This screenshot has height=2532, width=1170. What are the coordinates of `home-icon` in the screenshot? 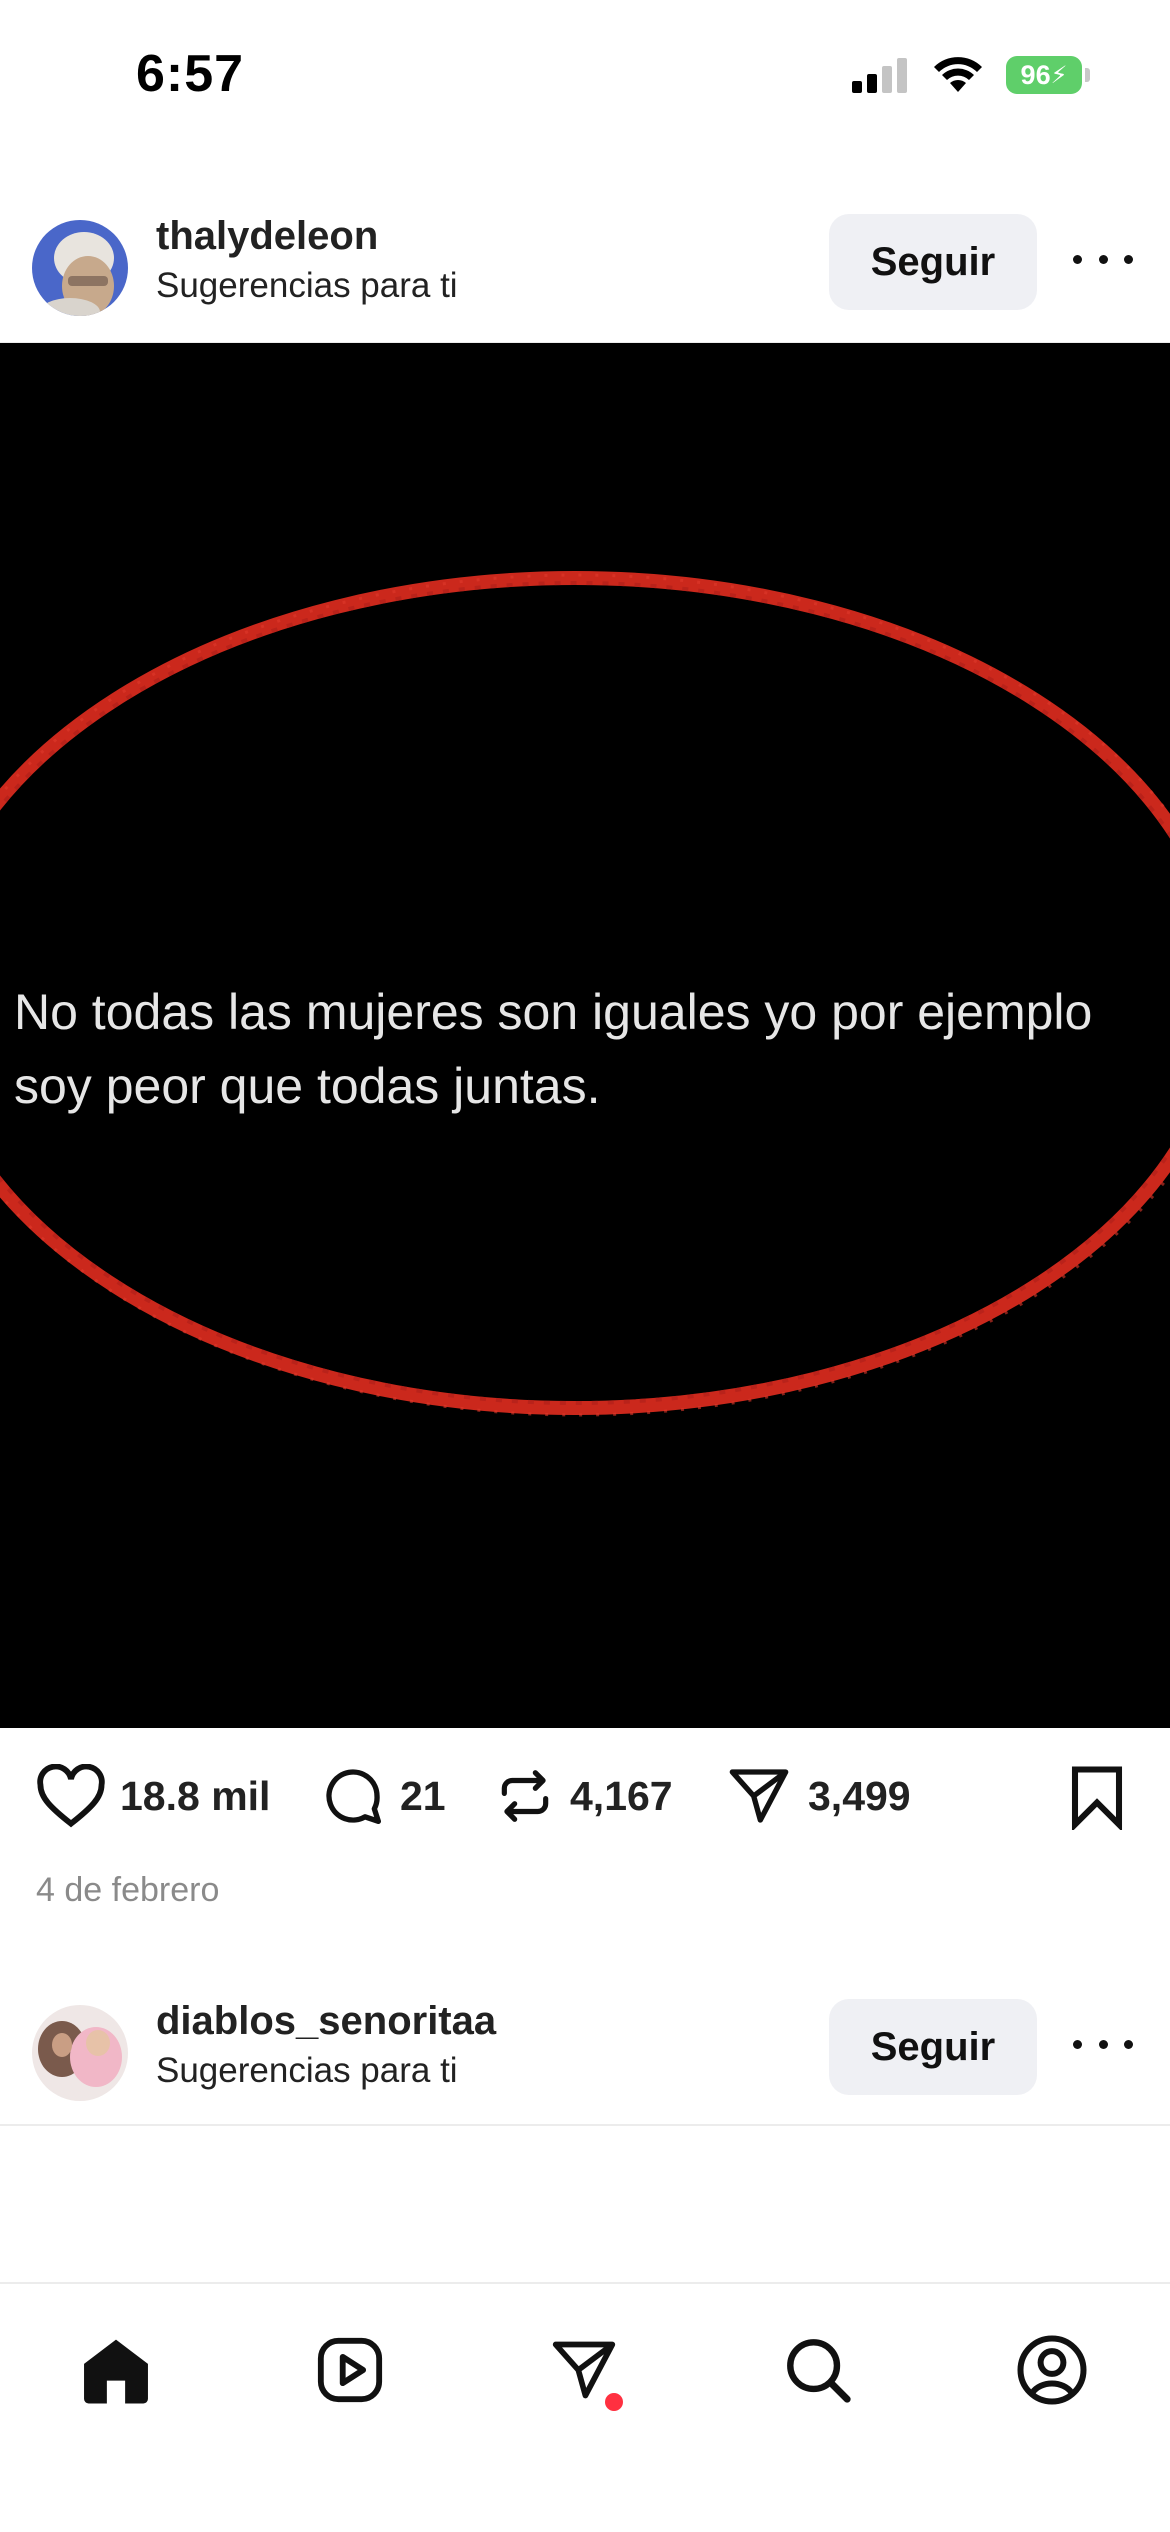 It's located at (116, 2371).